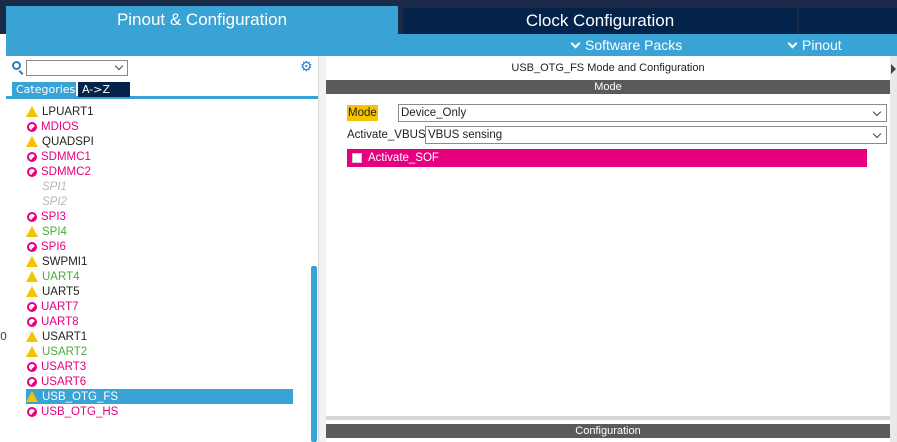 The width and height of the screenshot is (897, 442). I want to click on peripheral-item: USART3, so click(159, 366).